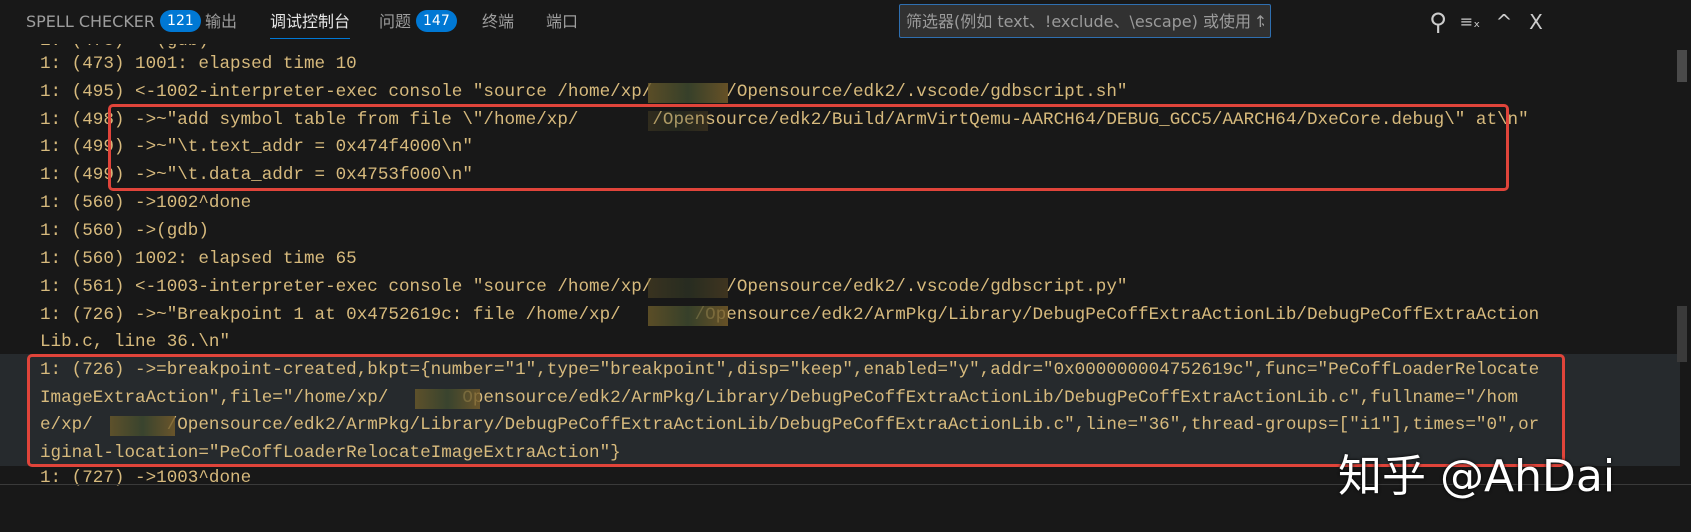 The height and width of the screenshot is (532, 1691). I want to click on clear-console-icon: ≡ₓ, so click(1470, 22).